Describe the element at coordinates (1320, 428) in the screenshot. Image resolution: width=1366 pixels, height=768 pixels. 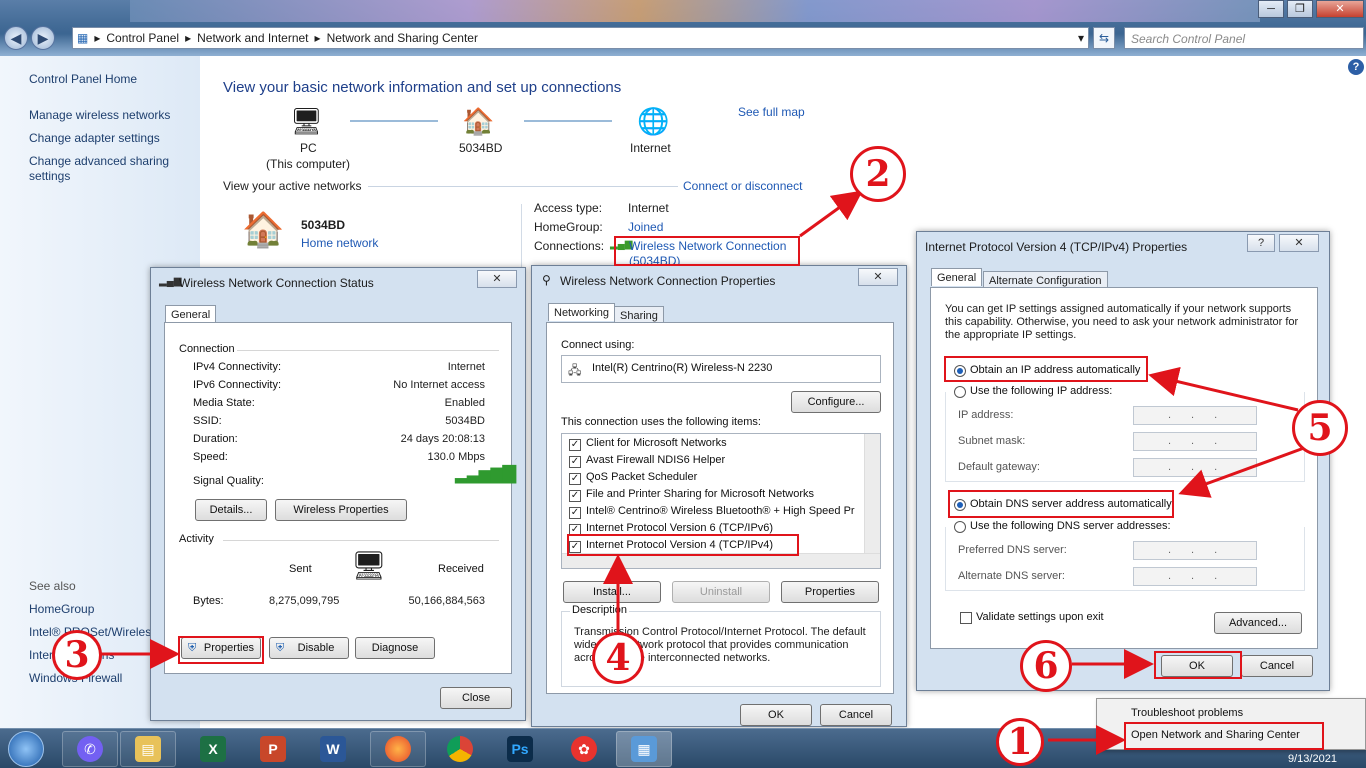
I see `annotation-5: 5` at that location.